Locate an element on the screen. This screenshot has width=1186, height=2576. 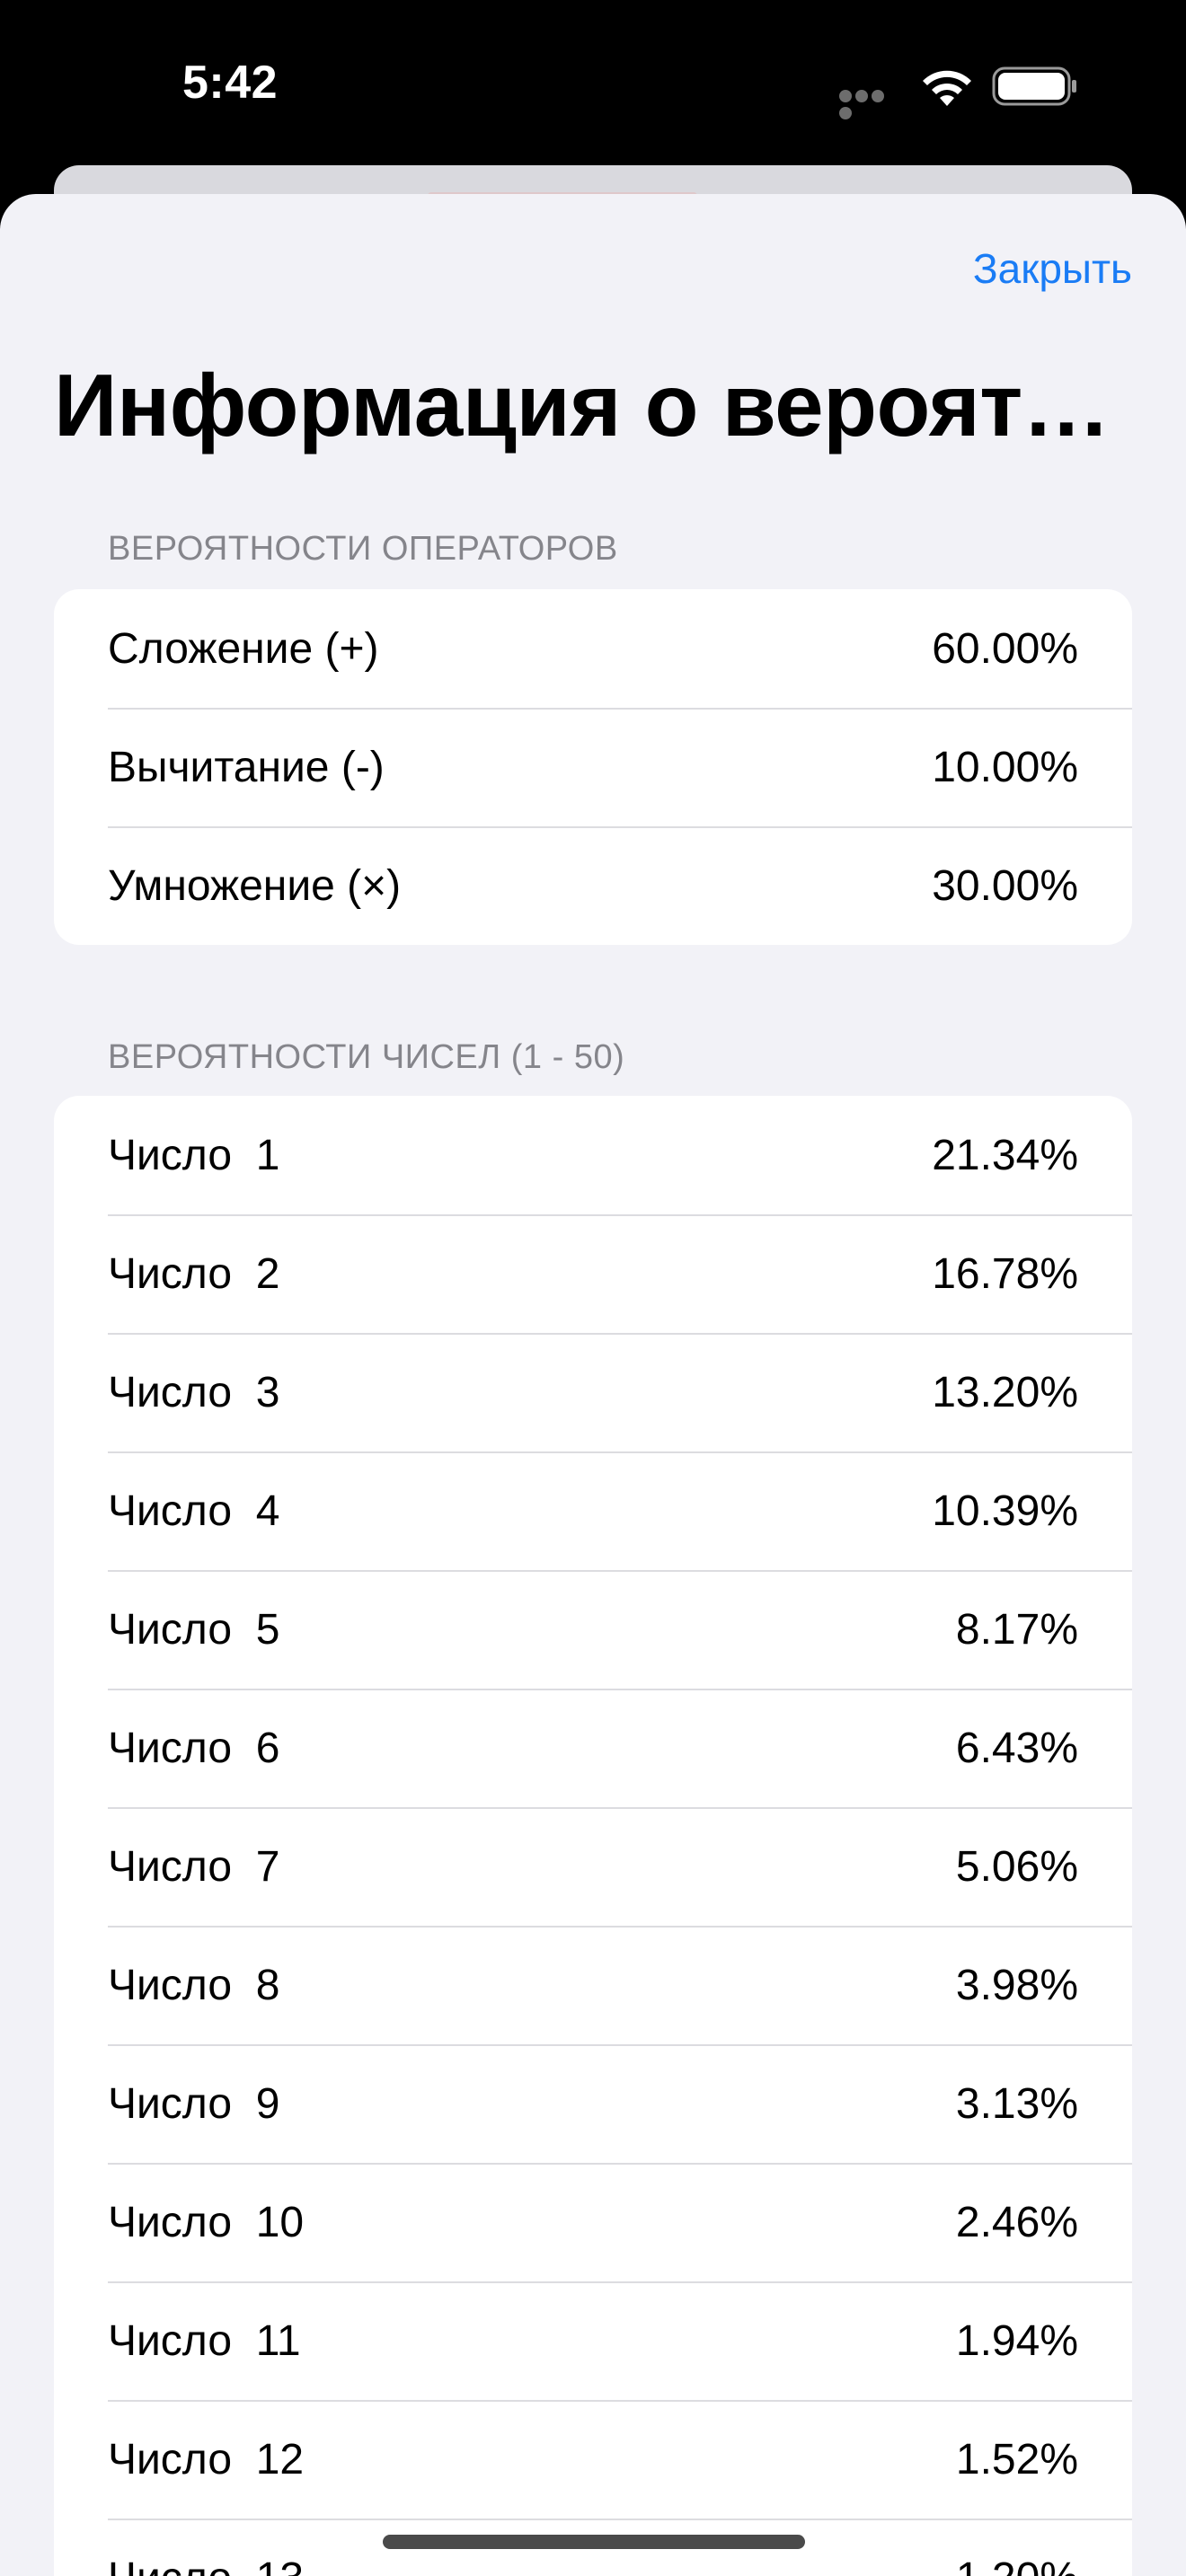
number-row: Число 6 6.43% is located at coordinates (593, 1748).